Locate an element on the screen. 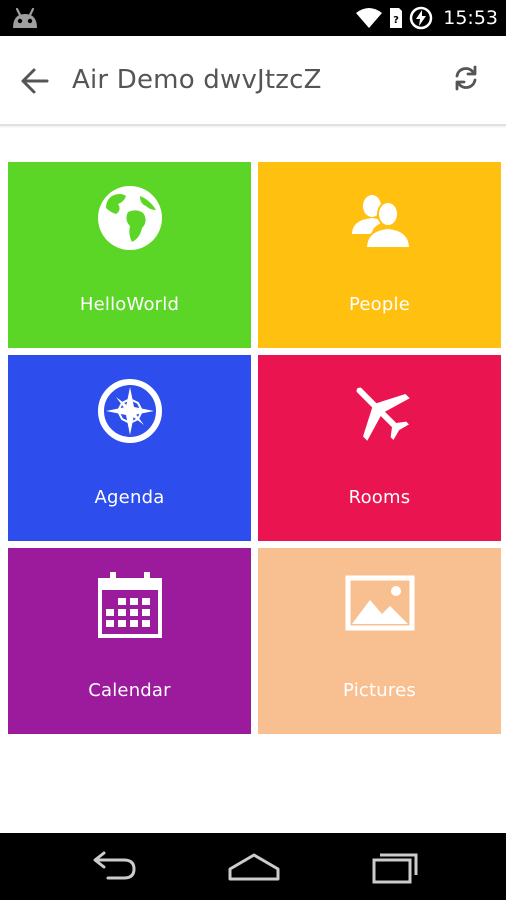  page-title: Air Demo dwvJtzcZ is located at coordinates (197, 80).